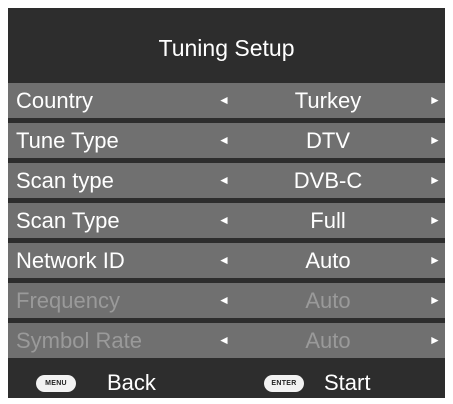 This screenshot has height=404, width=453. I want to click on setting-value: DTV, so click(328, 140).